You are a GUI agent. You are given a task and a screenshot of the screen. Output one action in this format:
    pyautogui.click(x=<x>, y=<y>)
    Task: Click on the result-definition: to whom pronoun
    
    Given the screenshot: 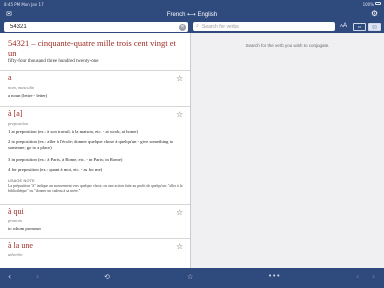 What is the action you would take?
    pyautogui.click(x=24, y=228)
    